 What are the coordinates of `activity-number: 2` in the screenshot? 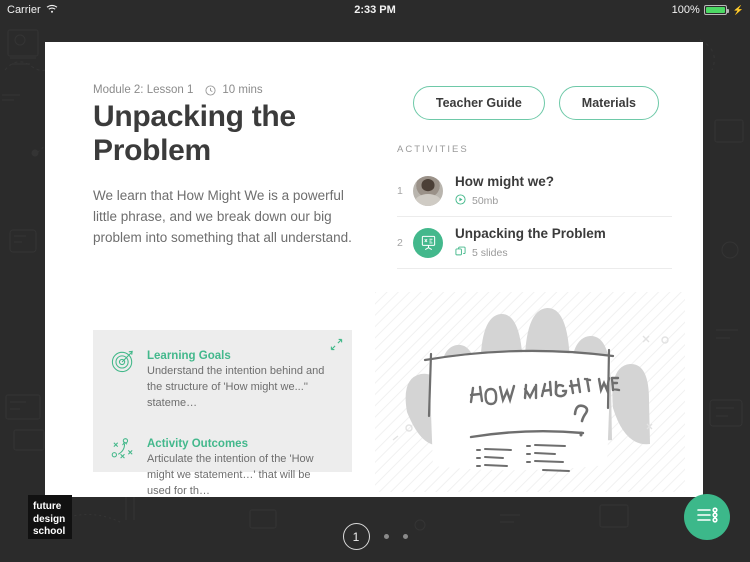 It's located at (400, 242).